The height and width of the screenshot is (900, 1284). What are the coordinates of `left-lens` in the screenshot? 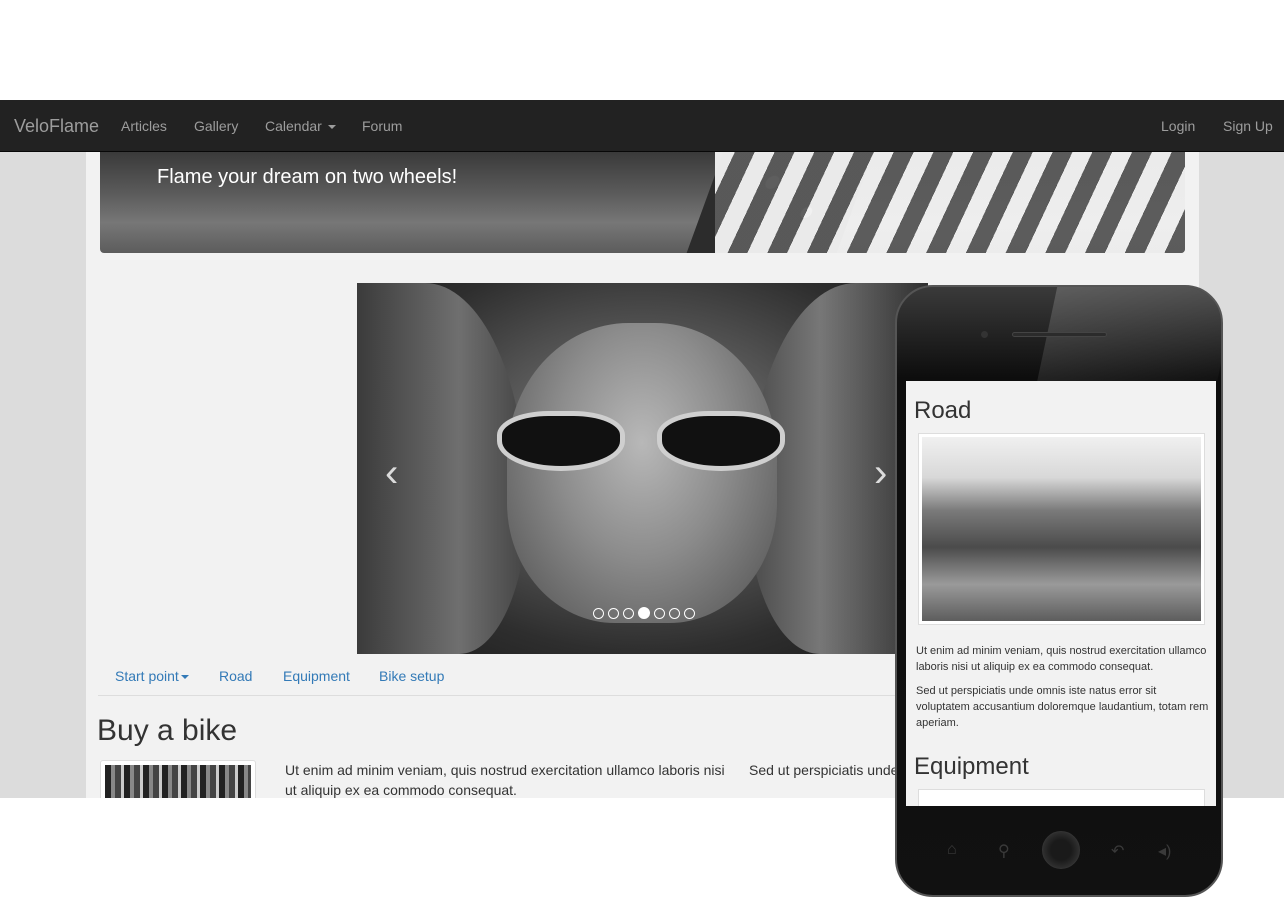 It's located at (561, 441).